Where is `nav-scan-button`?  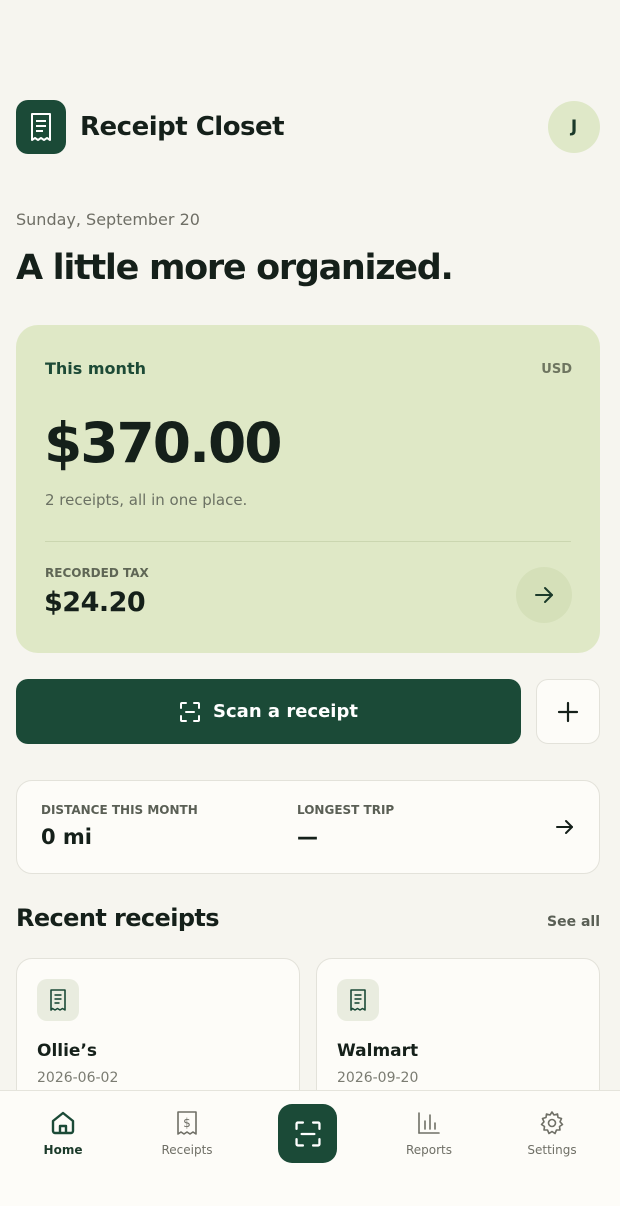
nav-scan-button is located at coordinates (307, 1133).